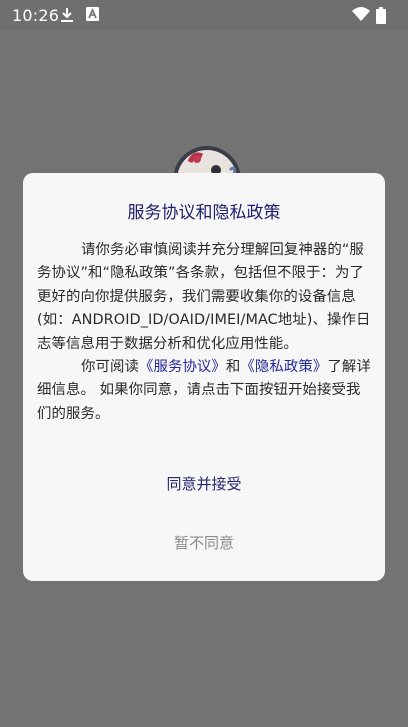 The image size is (408, 727). What do you see at coordinates (381, 15) in the screenshot?
I see `battery-icon` at bounding box center [381, 15].